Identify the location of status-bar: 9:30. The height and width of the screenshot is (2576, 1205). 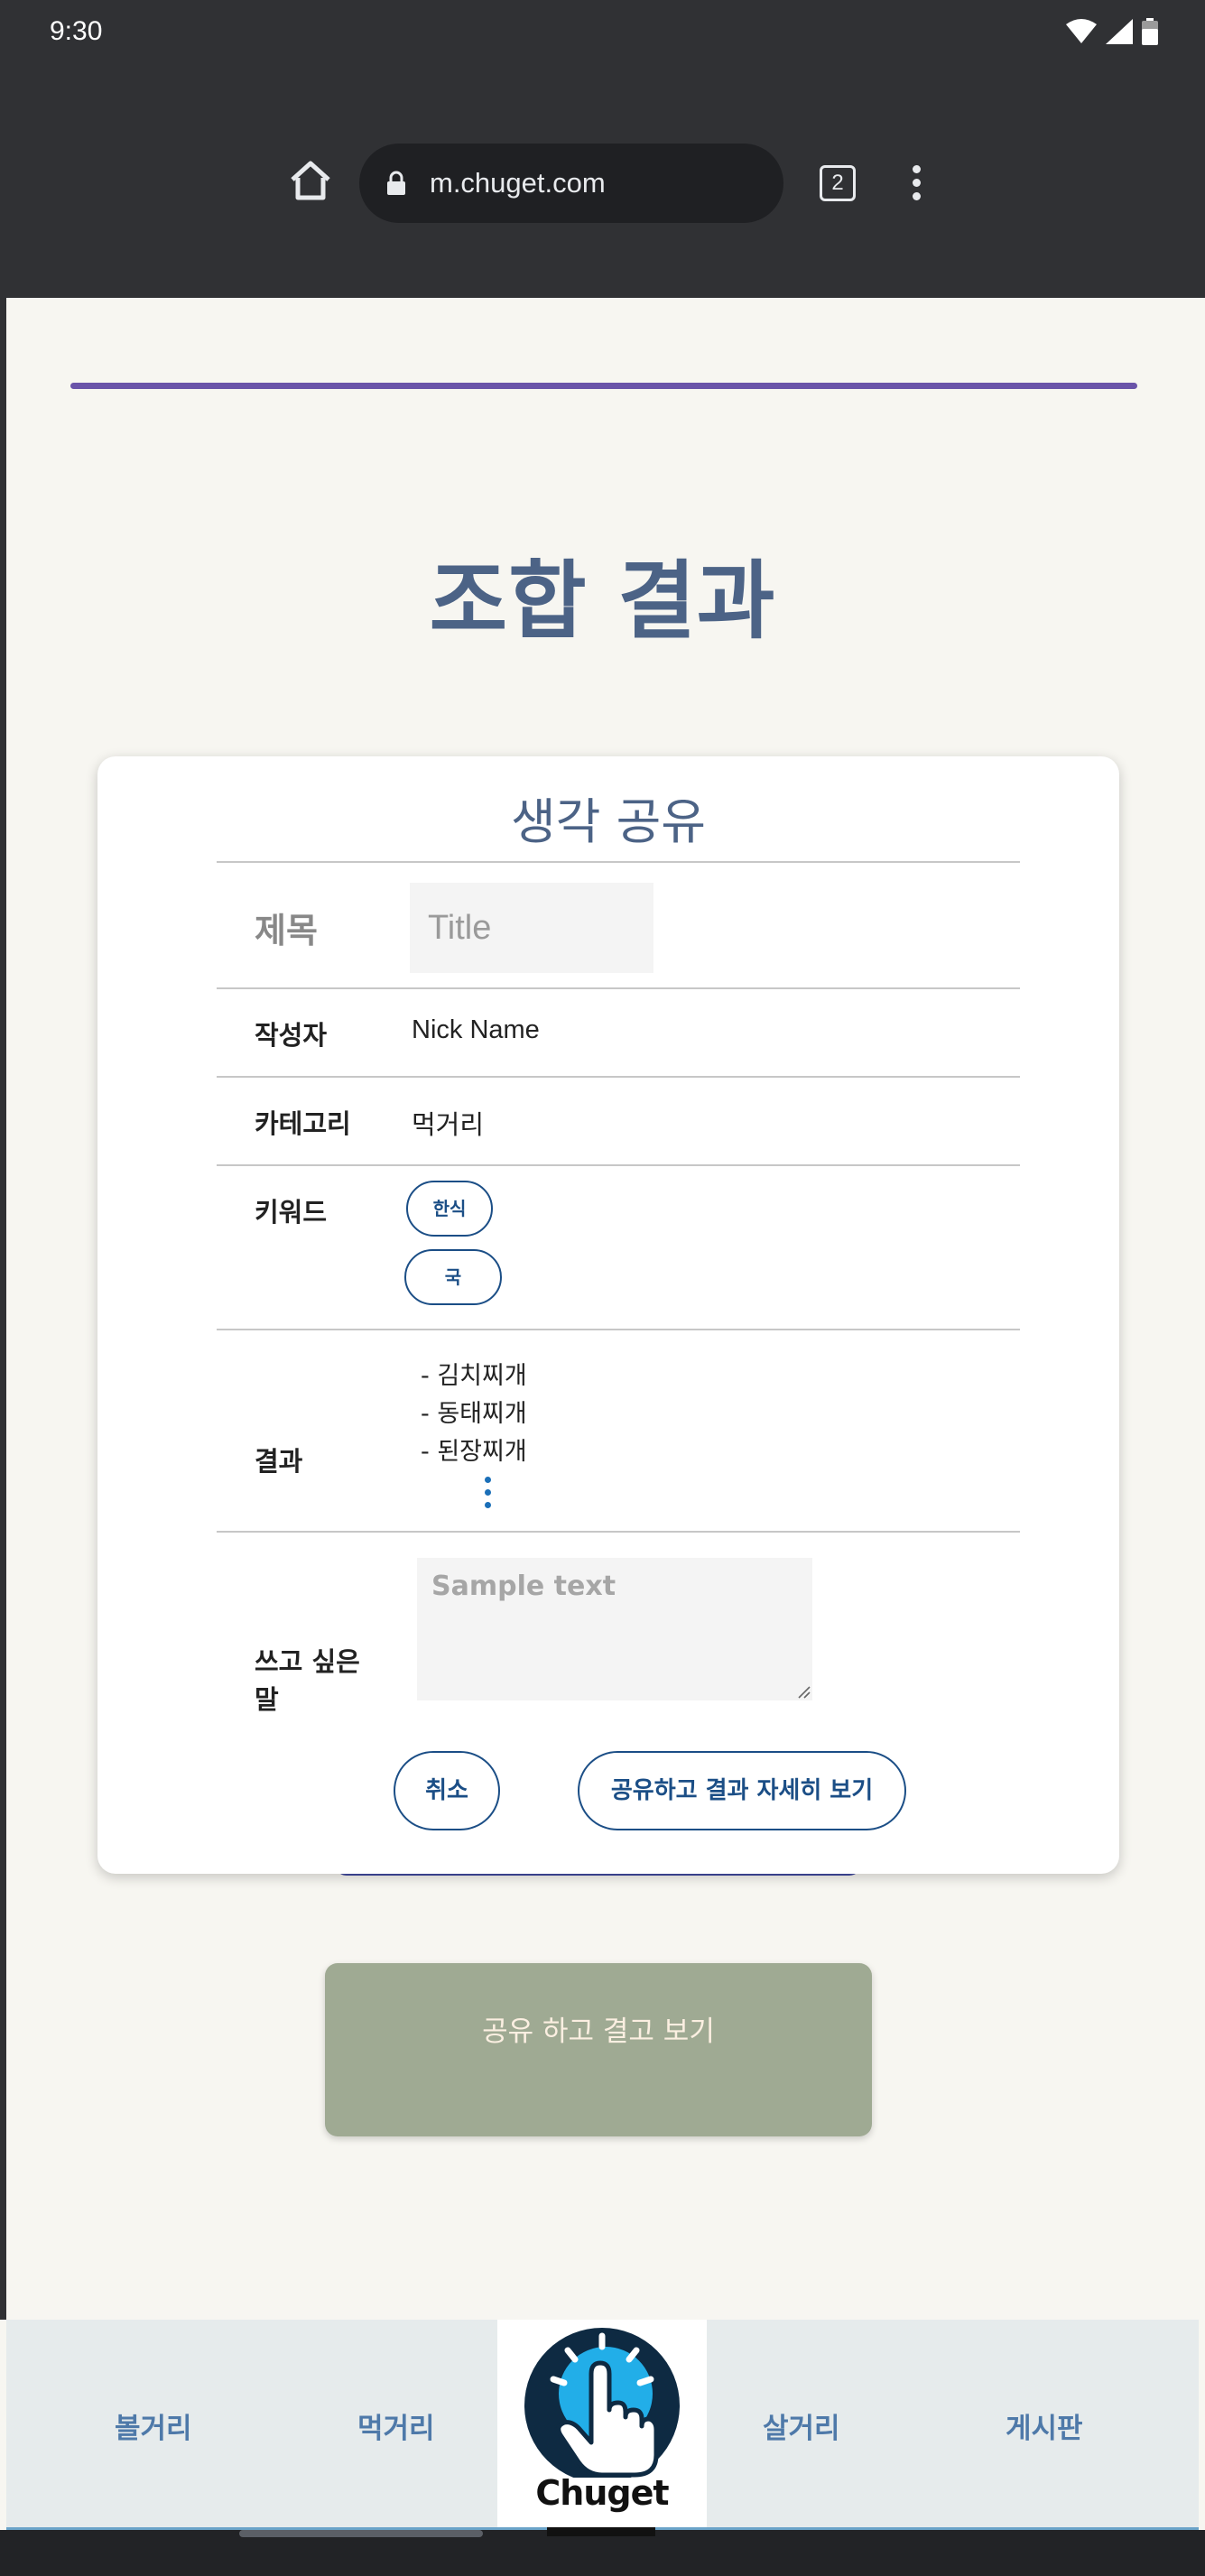
(602, 34).